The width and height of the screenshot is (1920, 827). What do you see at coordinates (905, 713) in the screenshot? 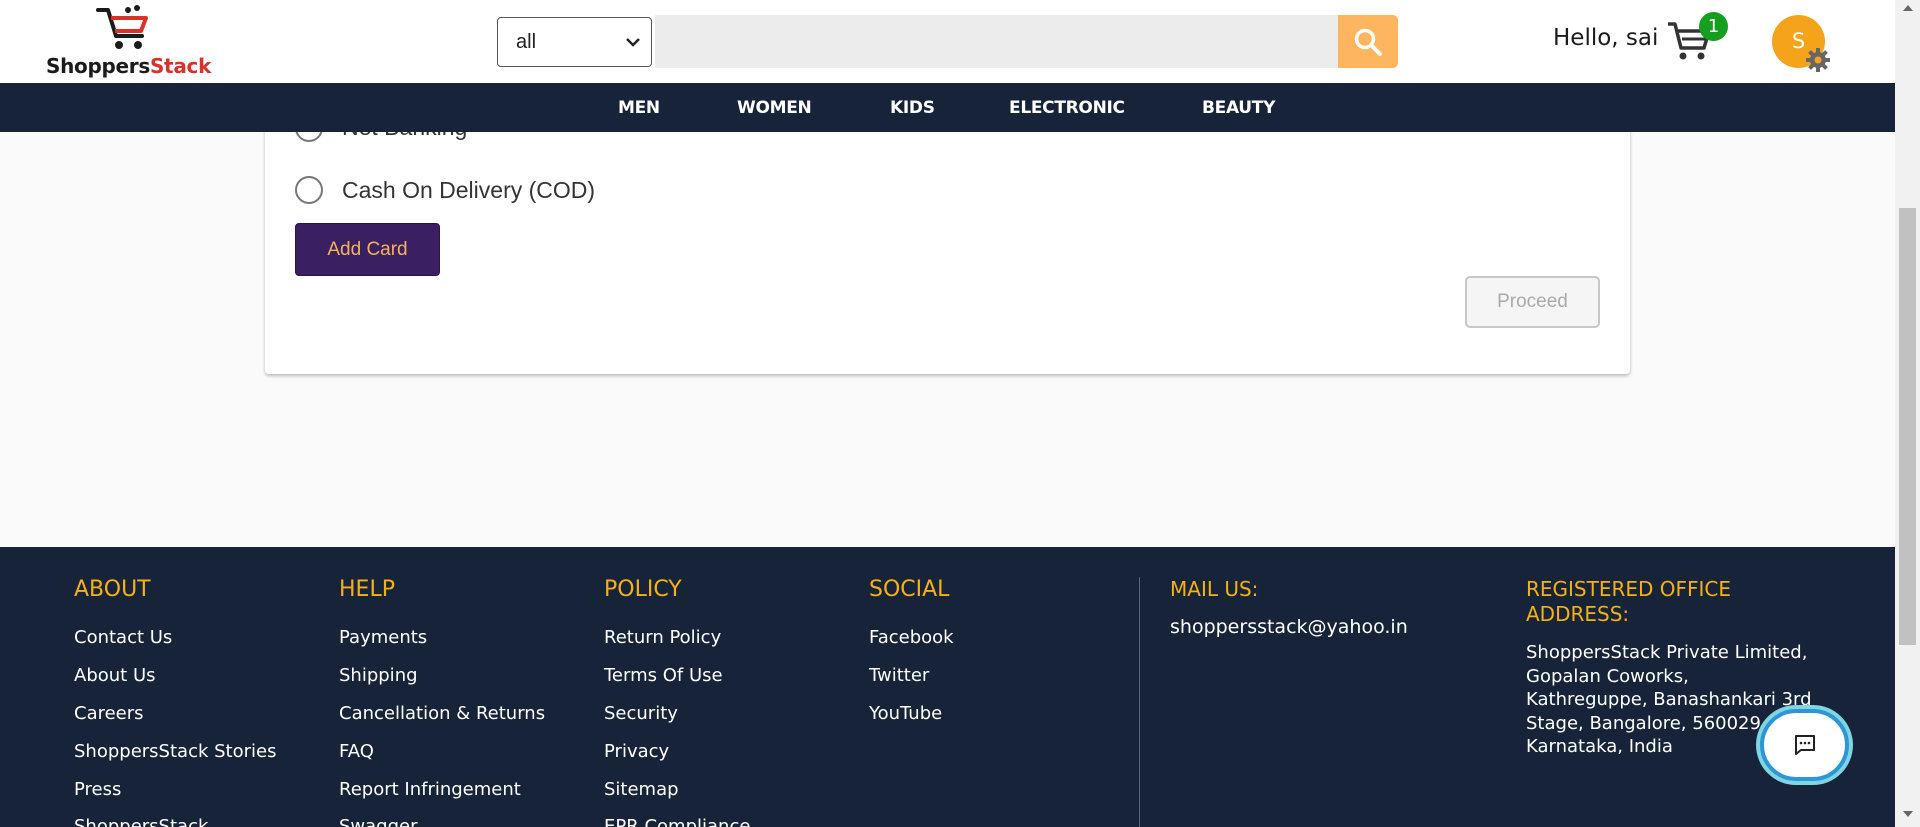
I see `footer-link-youtube: YouTube` at bounding box center [905, 713].